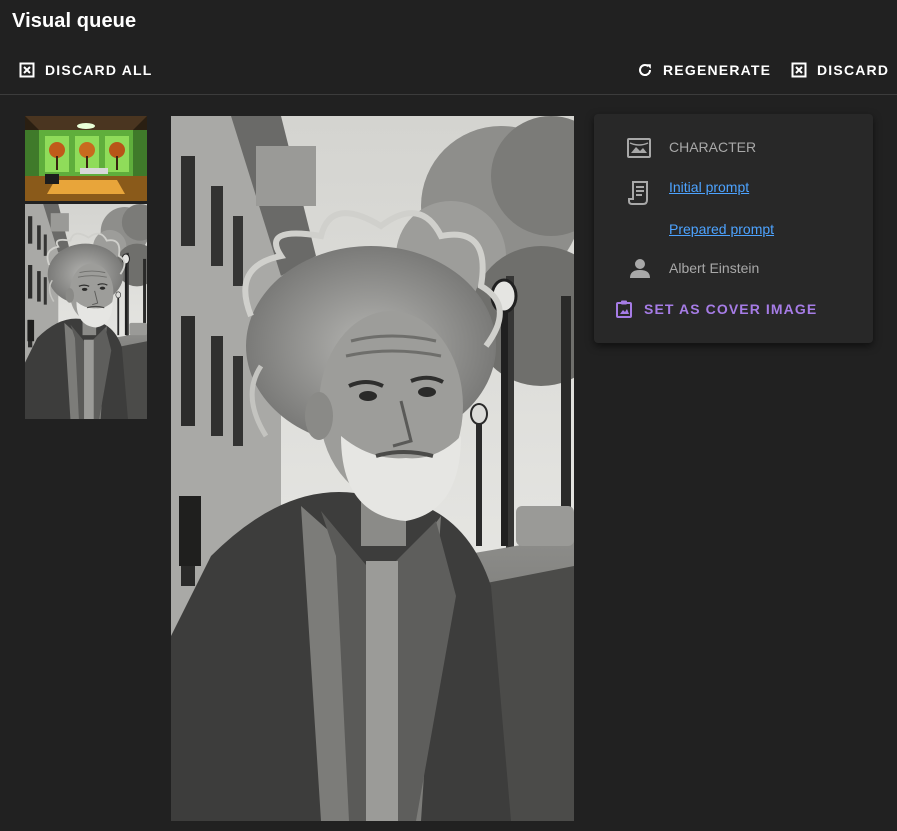  What do you see at coordinates (709, 187) in the screenshot?
I see `initial-prompt-link: Initial prompt` at bounding box center [709, 187].